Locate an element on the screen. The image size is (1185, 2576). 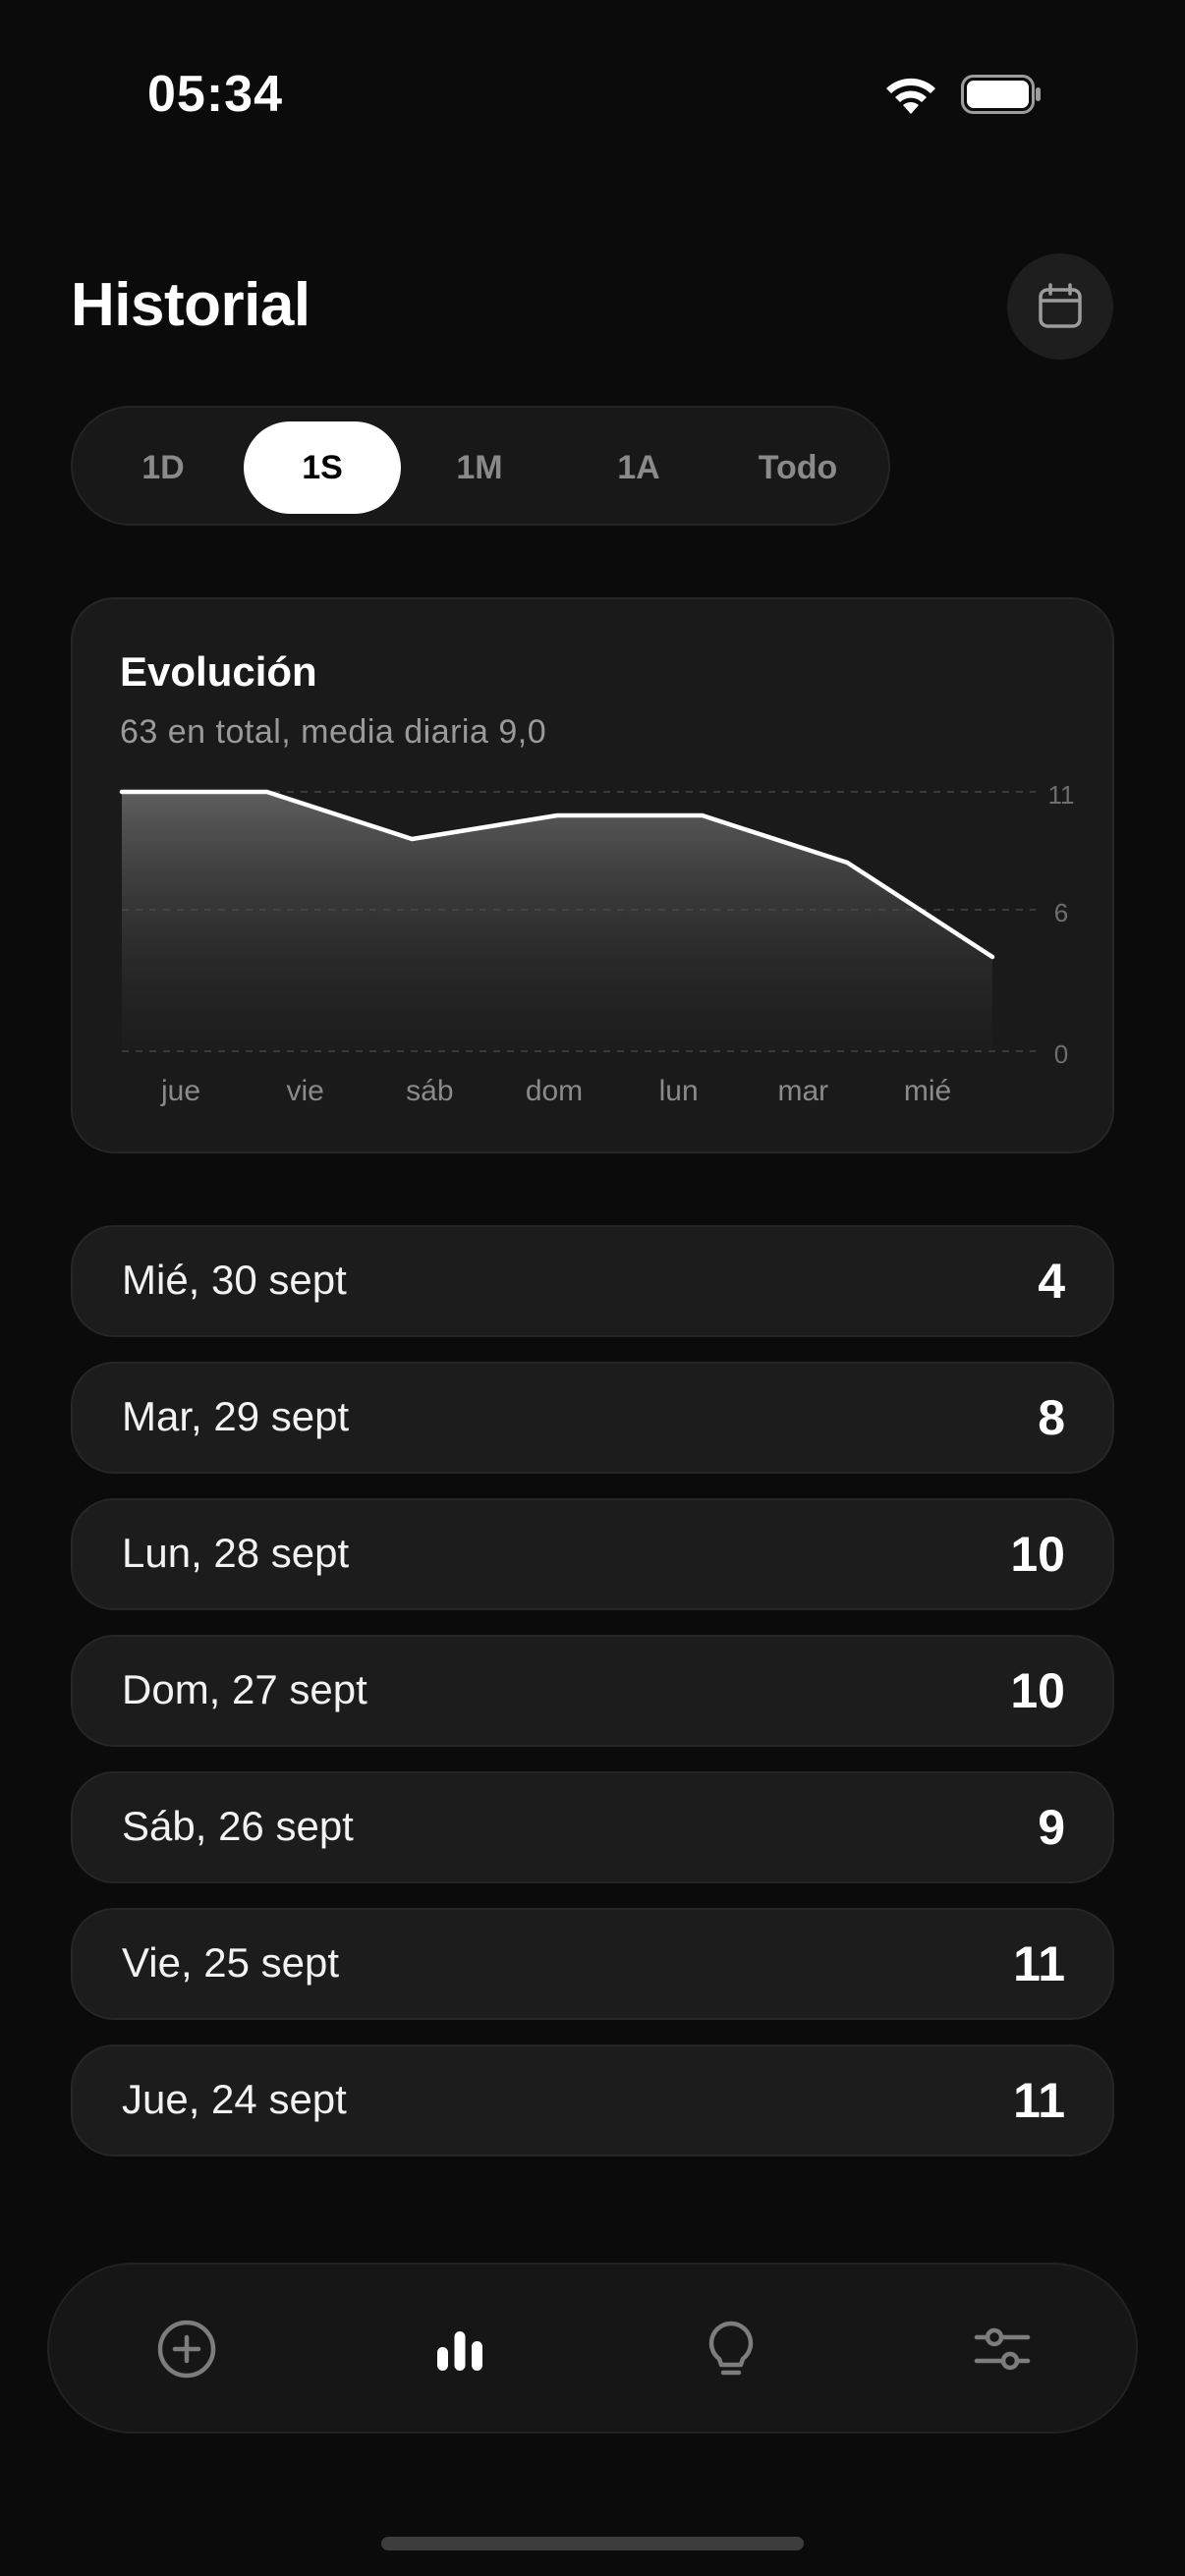
day-label: Mar, 29 sept is located at coordinates (236, 1416).